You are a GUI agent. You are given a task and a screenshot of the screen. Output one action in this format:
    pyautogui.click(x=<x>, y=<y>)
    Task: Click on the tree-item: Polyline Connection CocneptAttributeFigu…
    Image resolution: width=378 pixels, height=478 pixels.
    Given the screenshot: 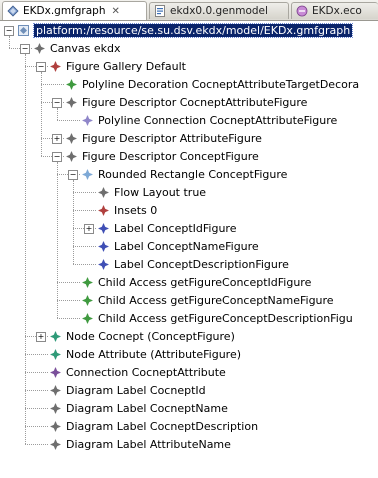 What is the action you would take?
    pyautogui.click(x=209, y=120)
    